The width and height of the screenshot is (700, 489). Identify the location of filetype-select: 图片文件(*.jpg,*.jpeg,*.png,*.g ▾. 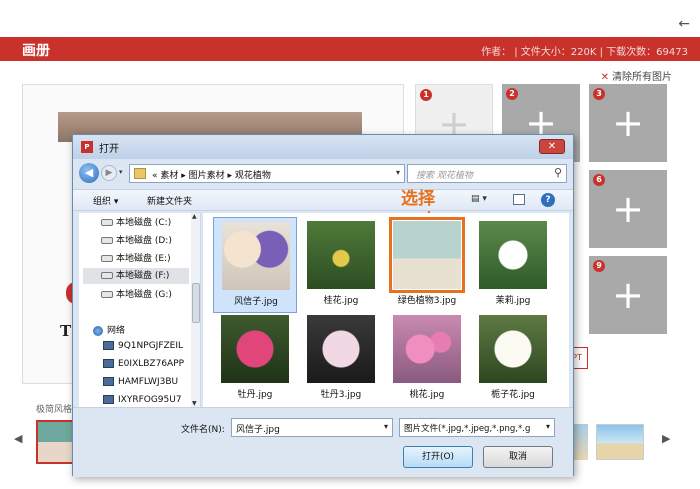
(477, 427).